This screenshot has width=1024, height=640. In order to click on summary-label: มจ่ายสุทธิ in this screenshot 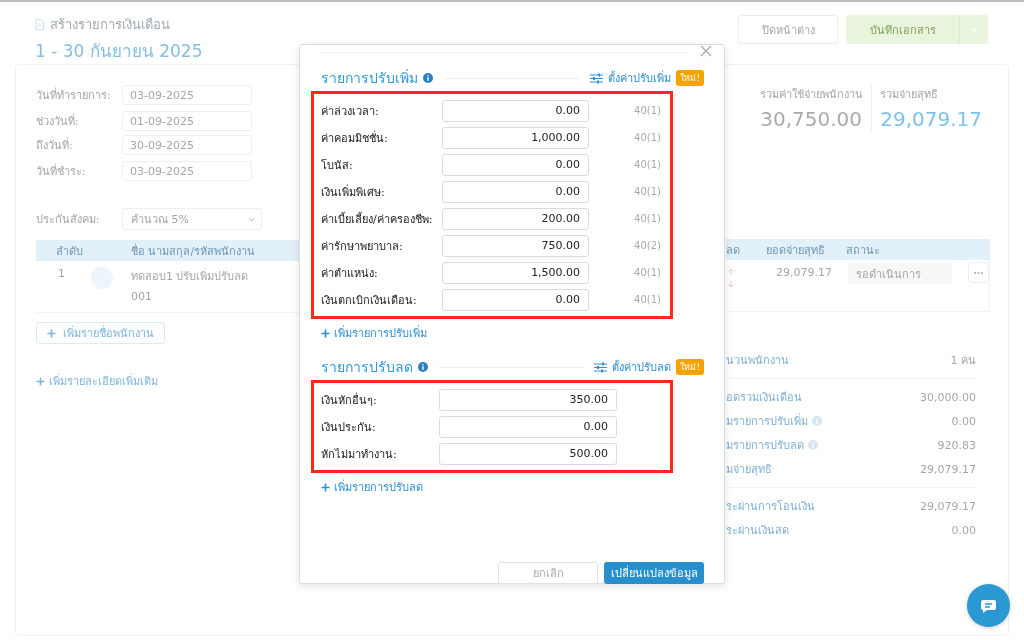, I will do `click(749, 470)`.